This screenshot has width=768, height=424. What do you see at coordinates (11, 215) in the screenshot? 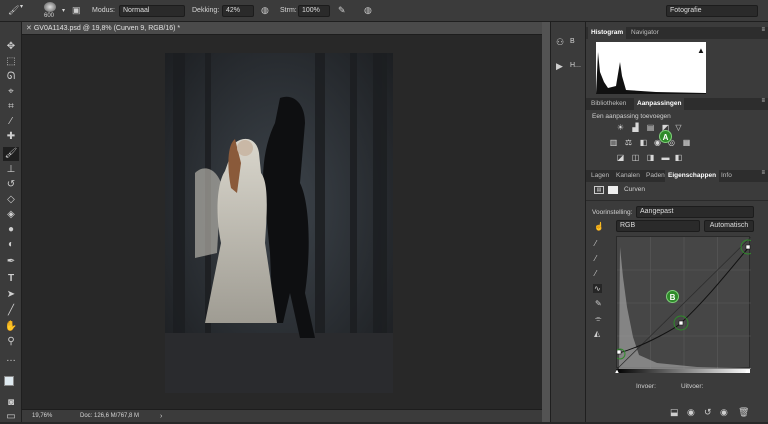
I see `paint-bucket-icon: ◈` at bounding box center [11, 215].